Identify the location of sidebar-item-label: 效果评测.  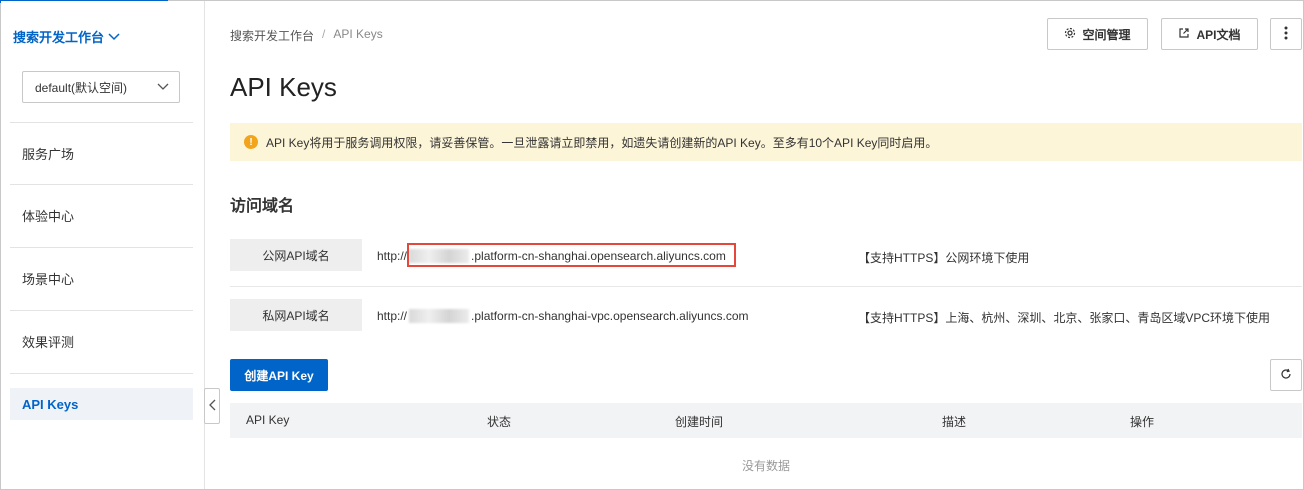
(48, 342).